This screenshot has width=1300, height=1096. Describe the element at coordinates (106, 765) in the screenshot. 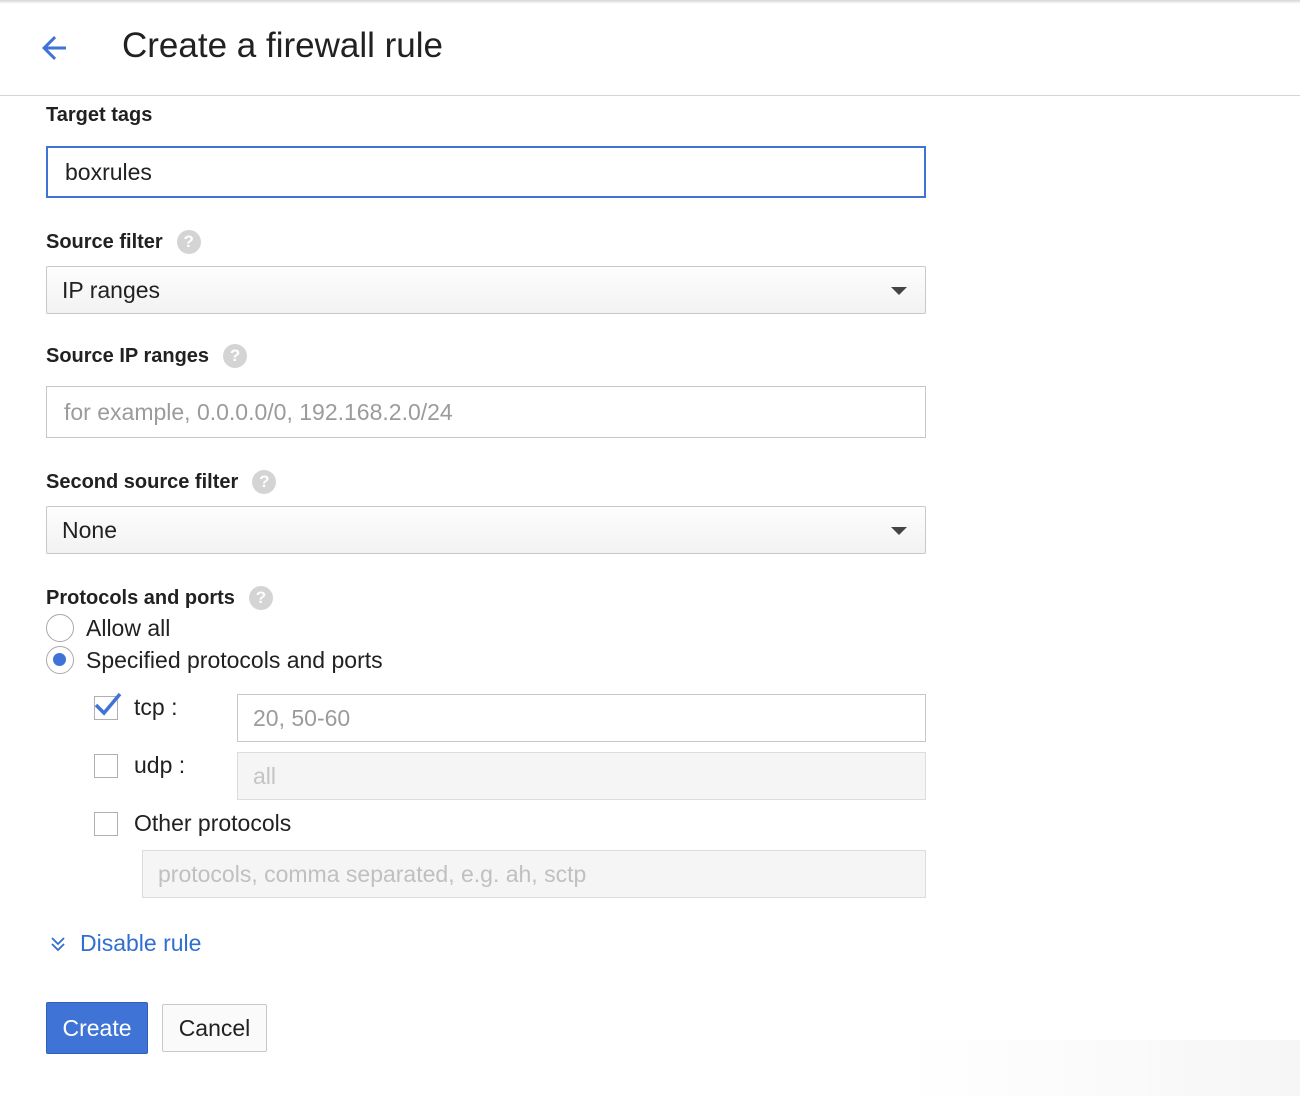

I see `udp-checkbox` at that location.